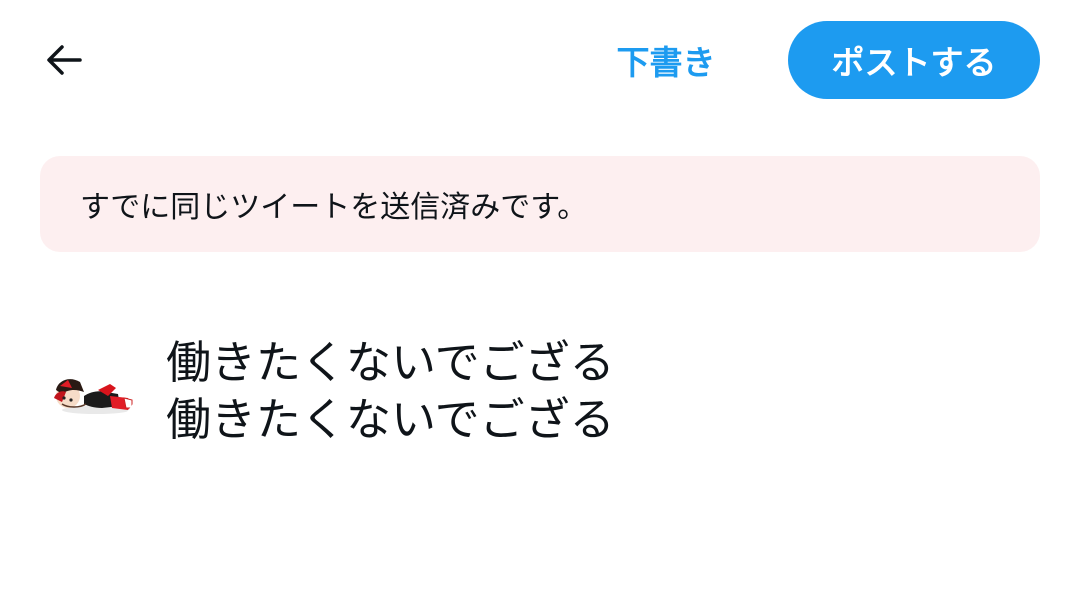  I want to click on avatar, so click(90, 378).